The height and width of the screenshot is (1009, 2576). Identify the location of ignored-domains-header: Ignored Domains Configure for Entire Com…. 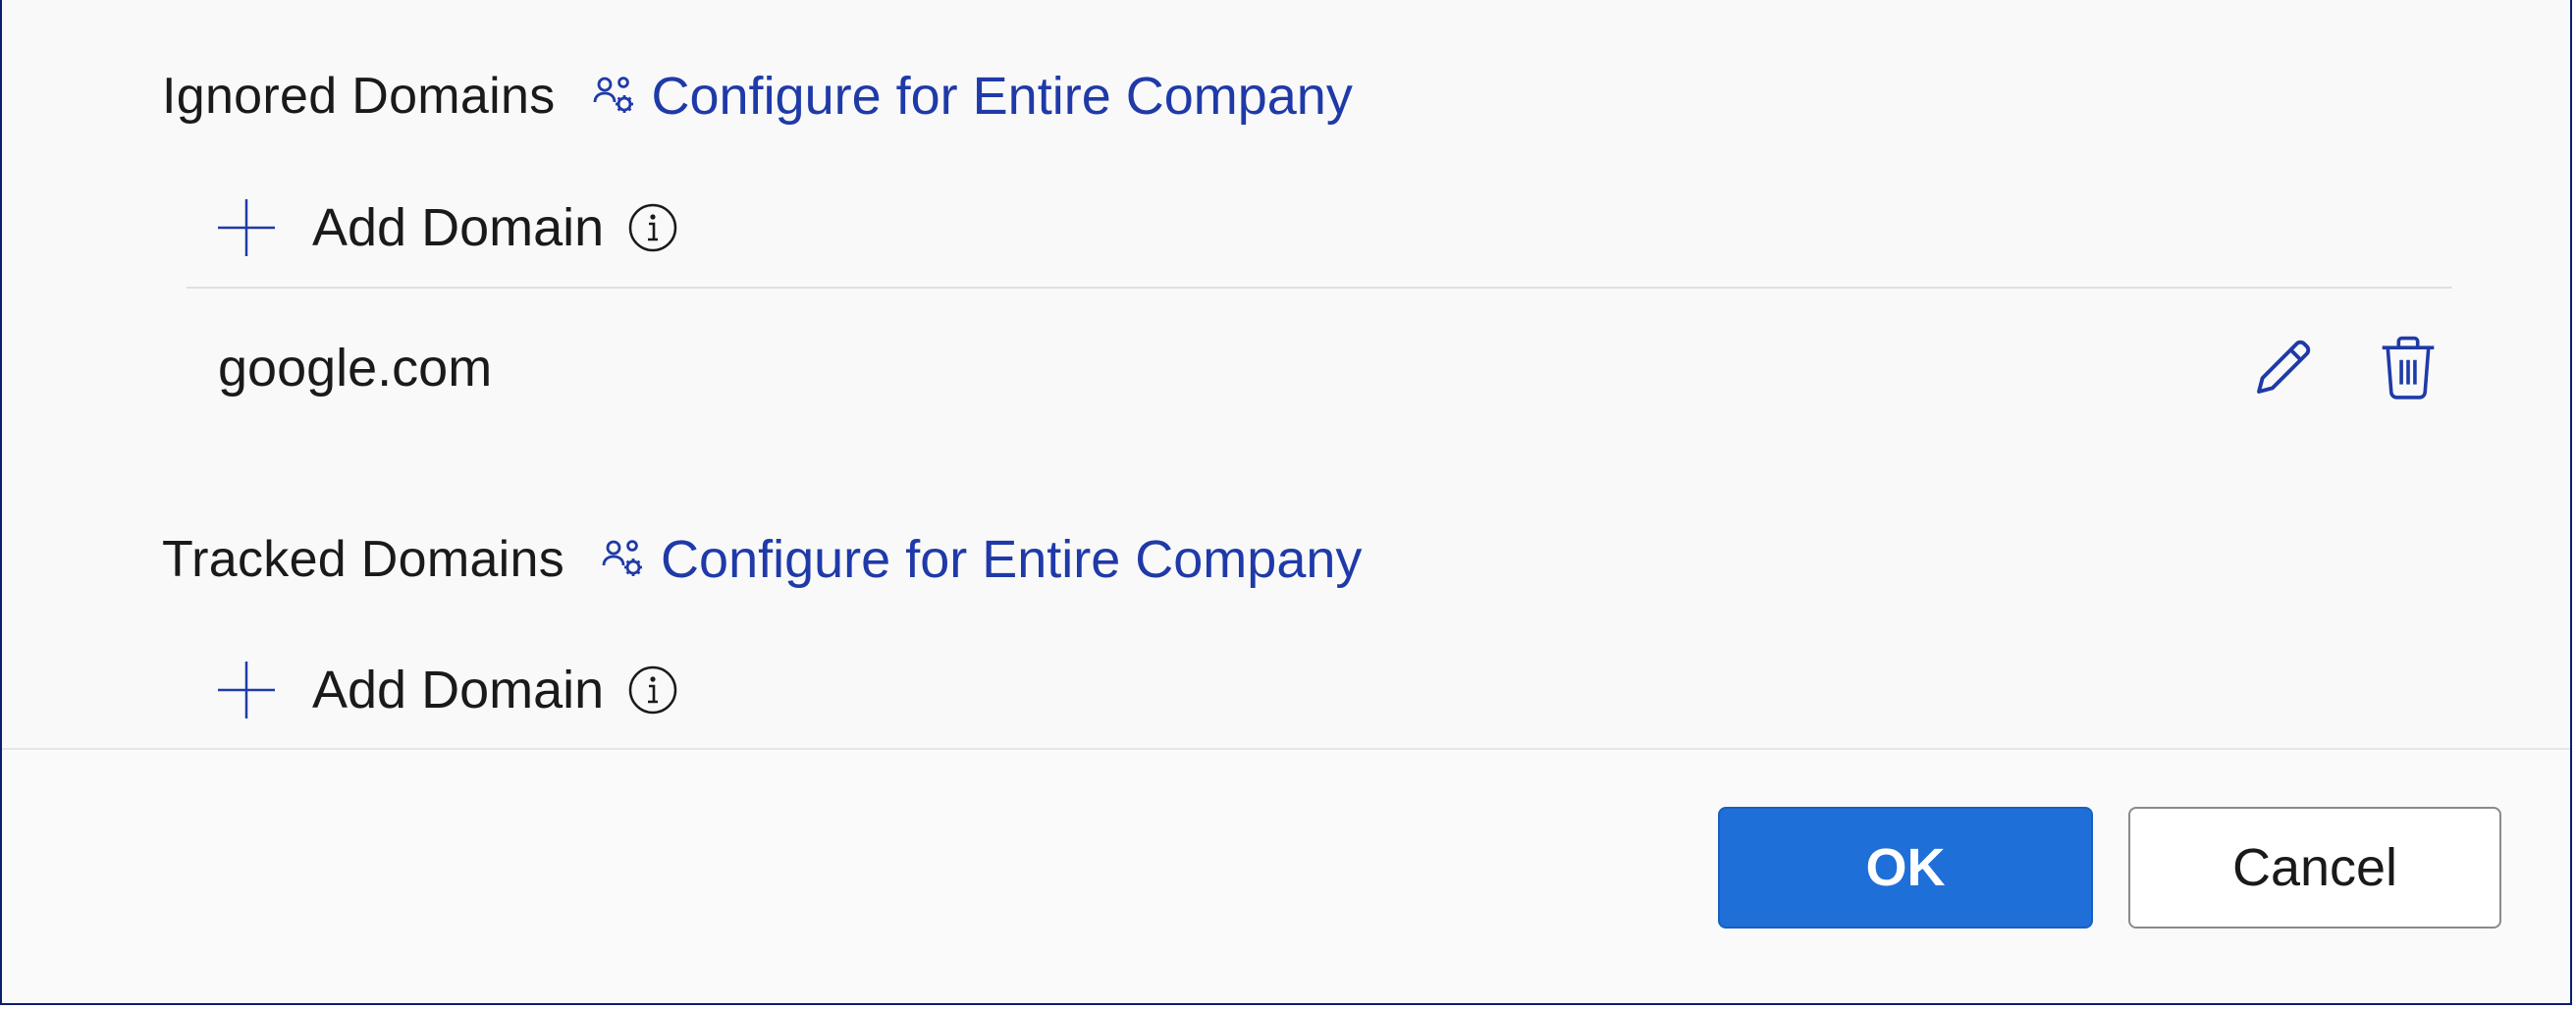
(757, 96).